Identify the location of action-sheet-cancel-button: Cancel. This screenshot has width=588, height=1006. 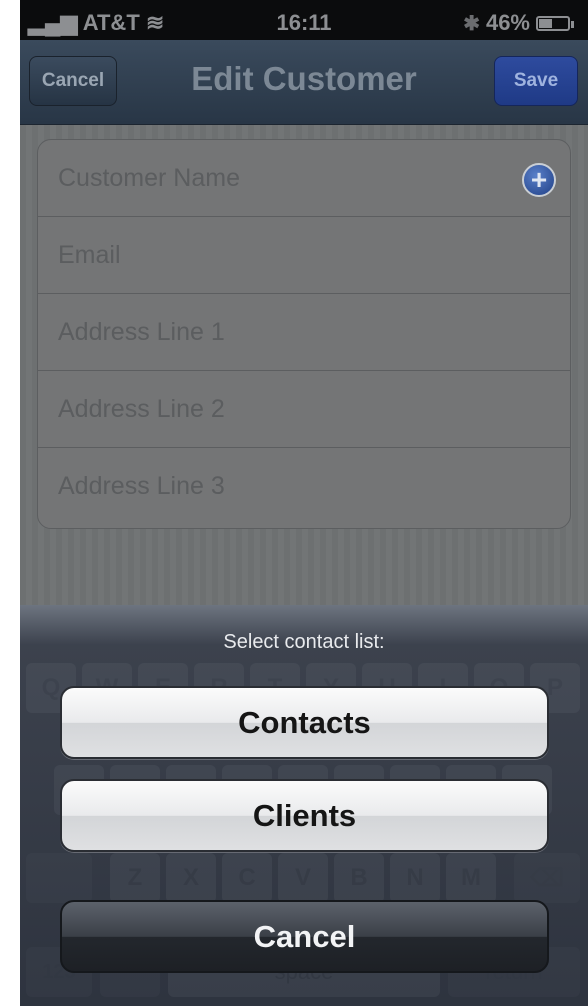
(304, 936).